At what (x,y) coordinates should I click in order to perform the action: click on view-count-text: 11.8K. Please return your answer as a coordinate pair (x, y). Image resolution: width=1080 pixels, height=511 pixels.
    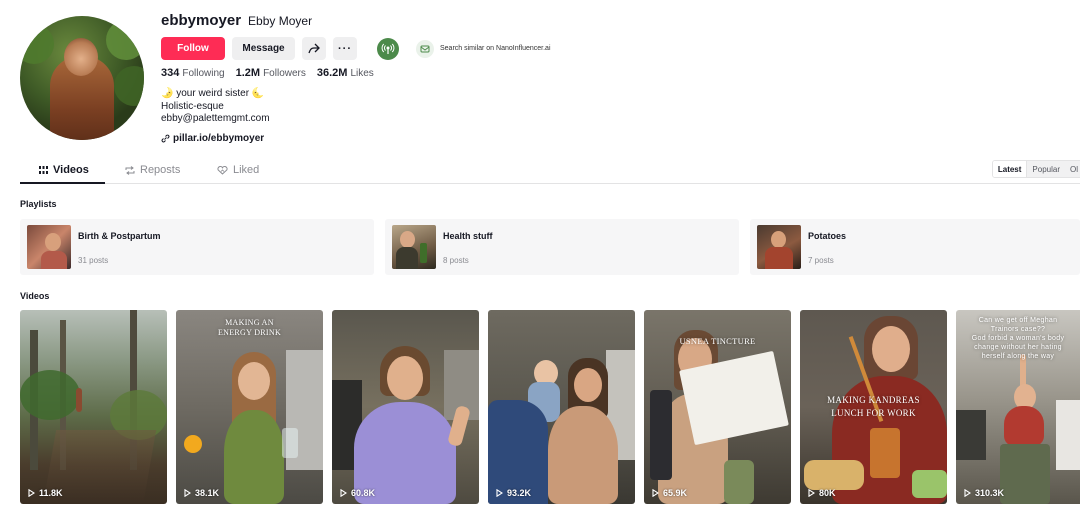
    Looking at the image, I should click on (51, 493).